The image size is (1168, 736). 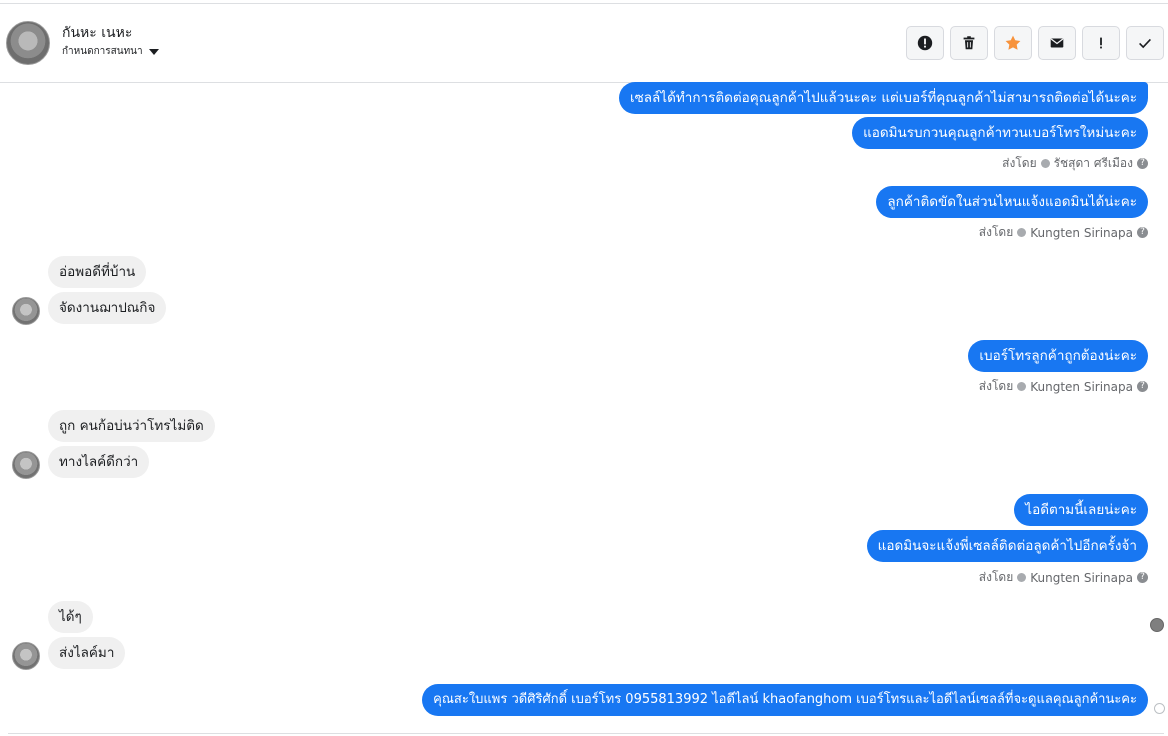 What do you see at coordinates (107, 308) in the screenshot?
I see `incoming-message: จัดงานฌาปณกิจ` at bounding box center [107, 308].